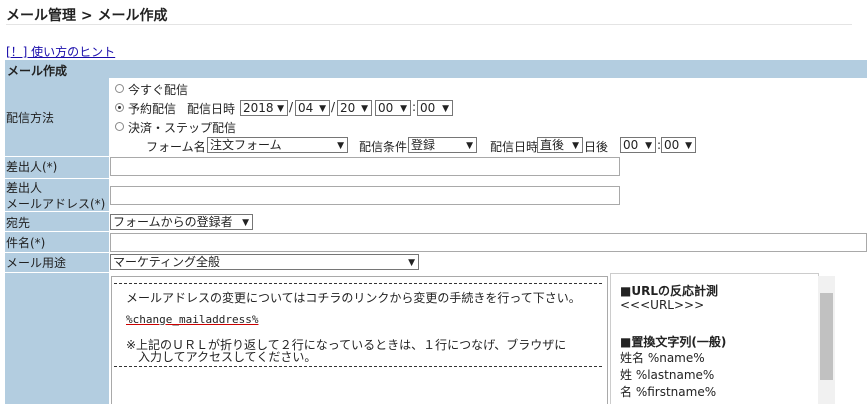  Describe the element at coordinates (596, 147) in the screenshot. I see `days-after-label: 日後` at that location.